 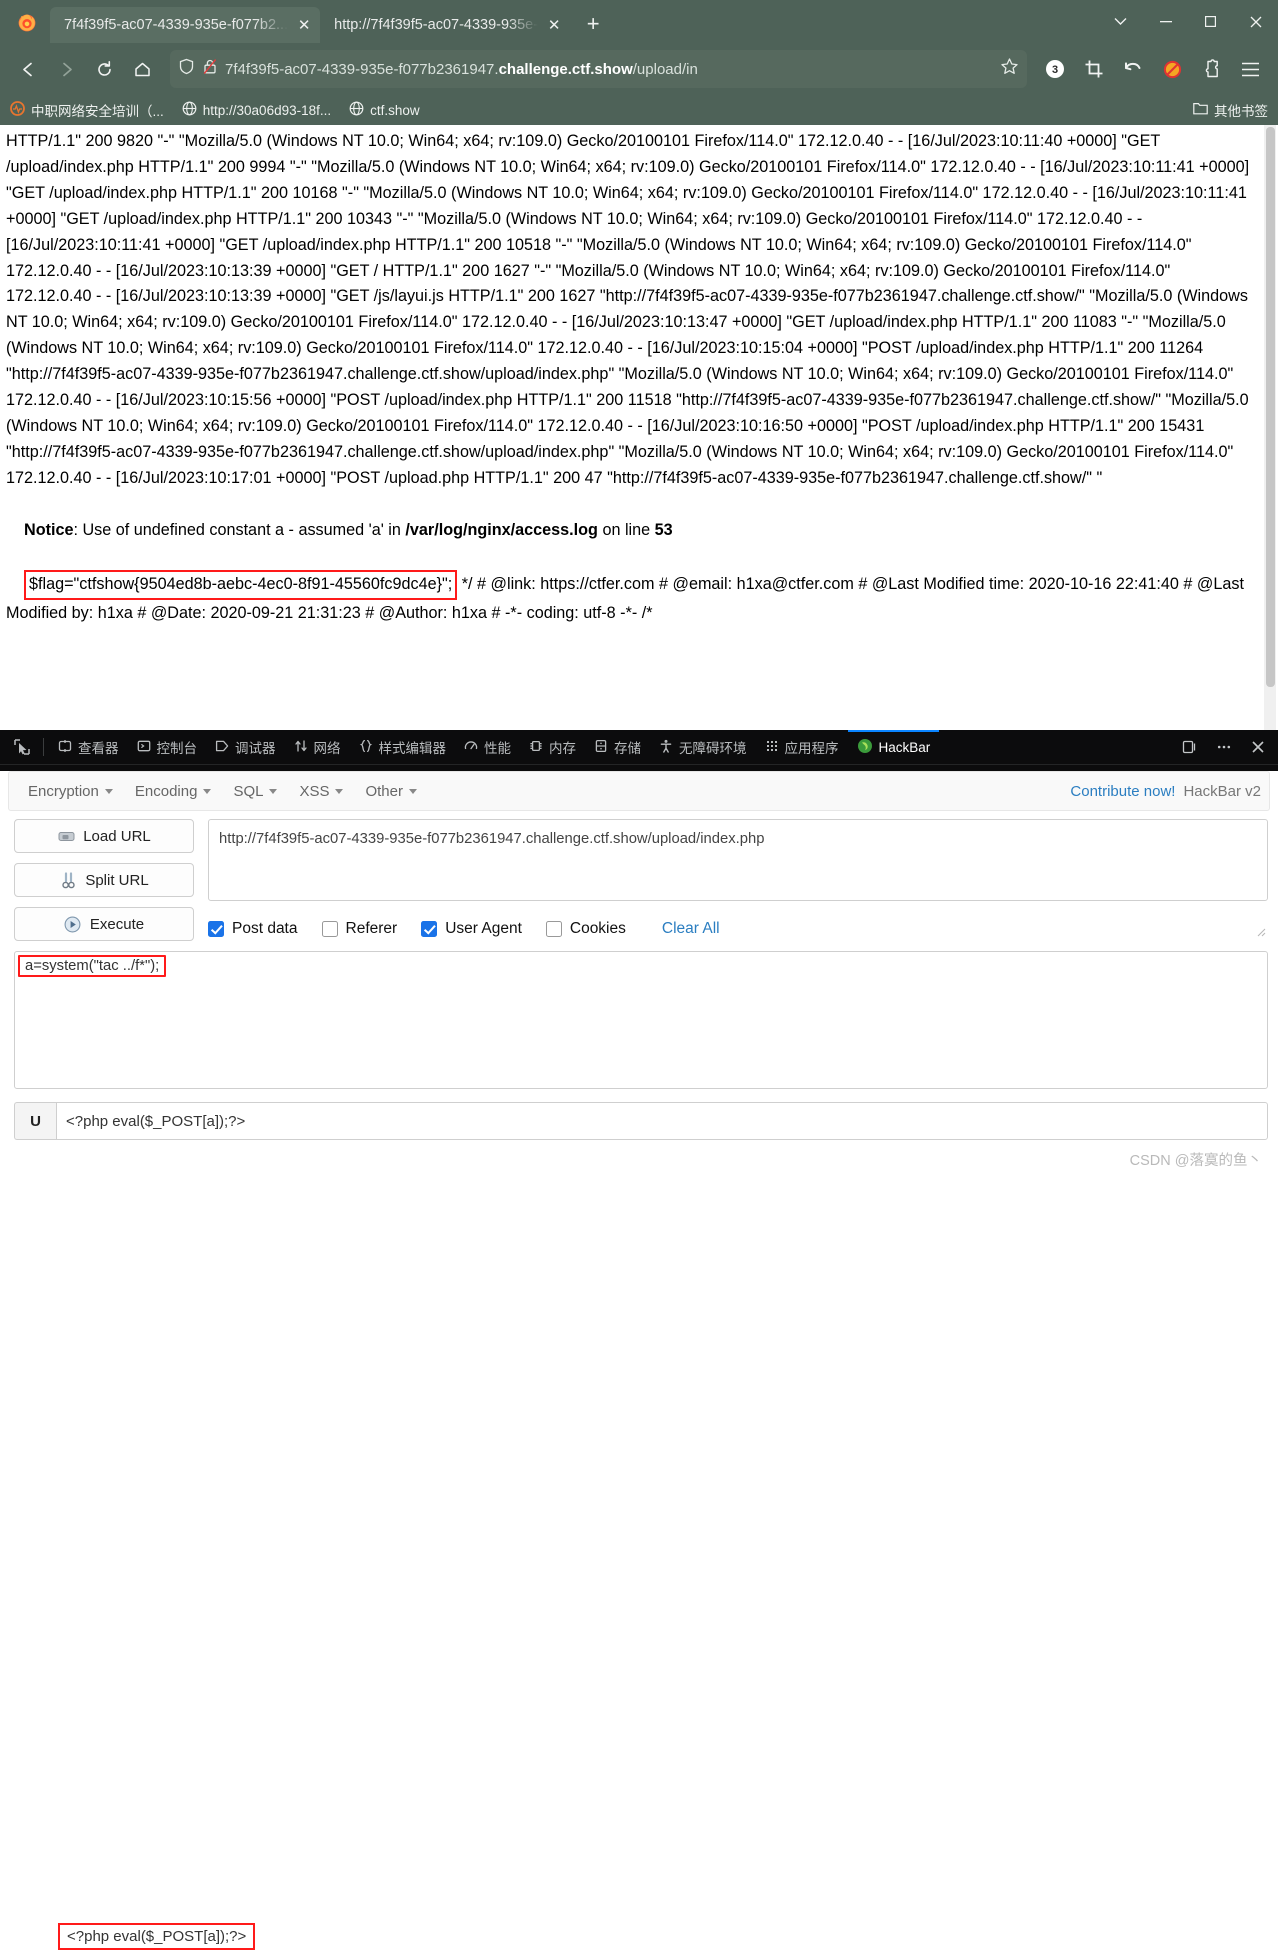 I want to click on post-data-checkbox: Post data, so click(x=253, y=929).